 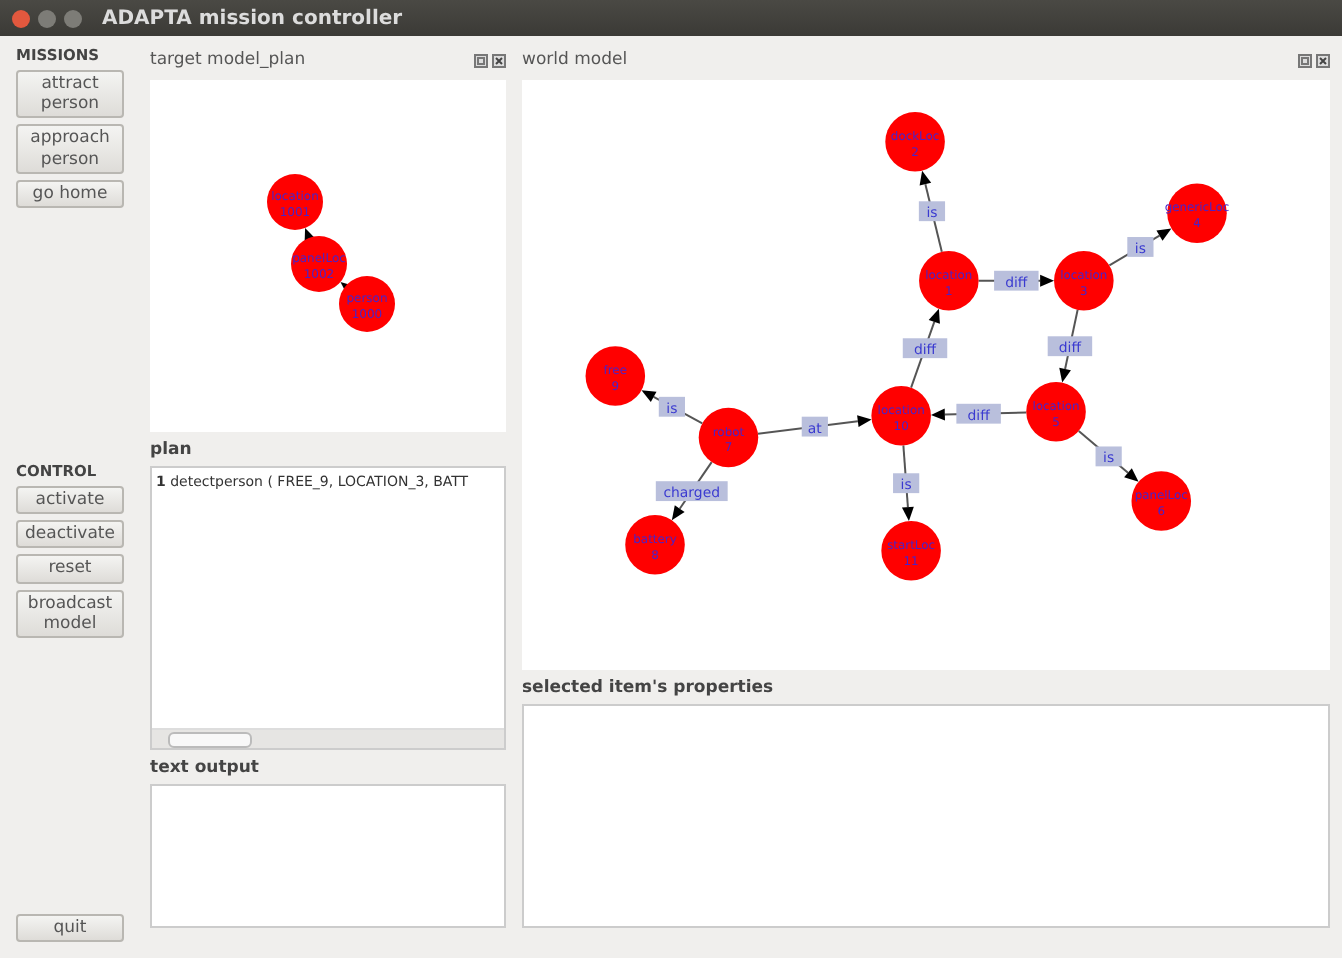 What do you see at coordinates (70, 94) in the screenshot?
I see `mission-button: attract person` at bounding box center [70, 94].